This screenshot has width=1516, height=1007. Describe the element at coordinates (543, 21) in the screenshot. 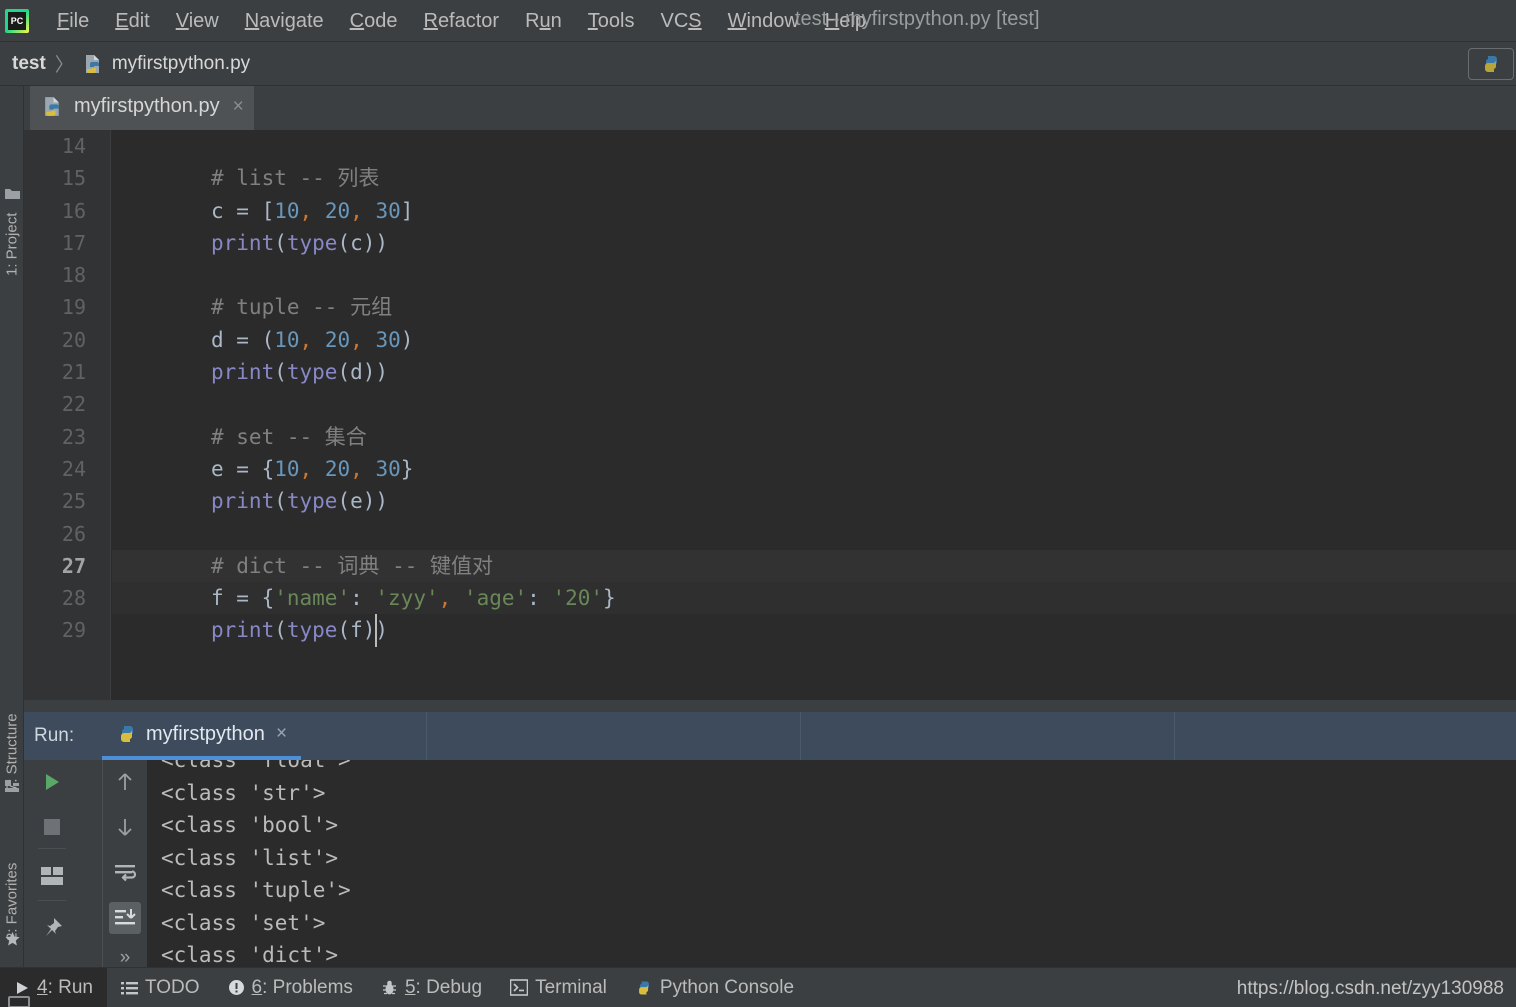

I see `menu-item-run: Run` at that location.